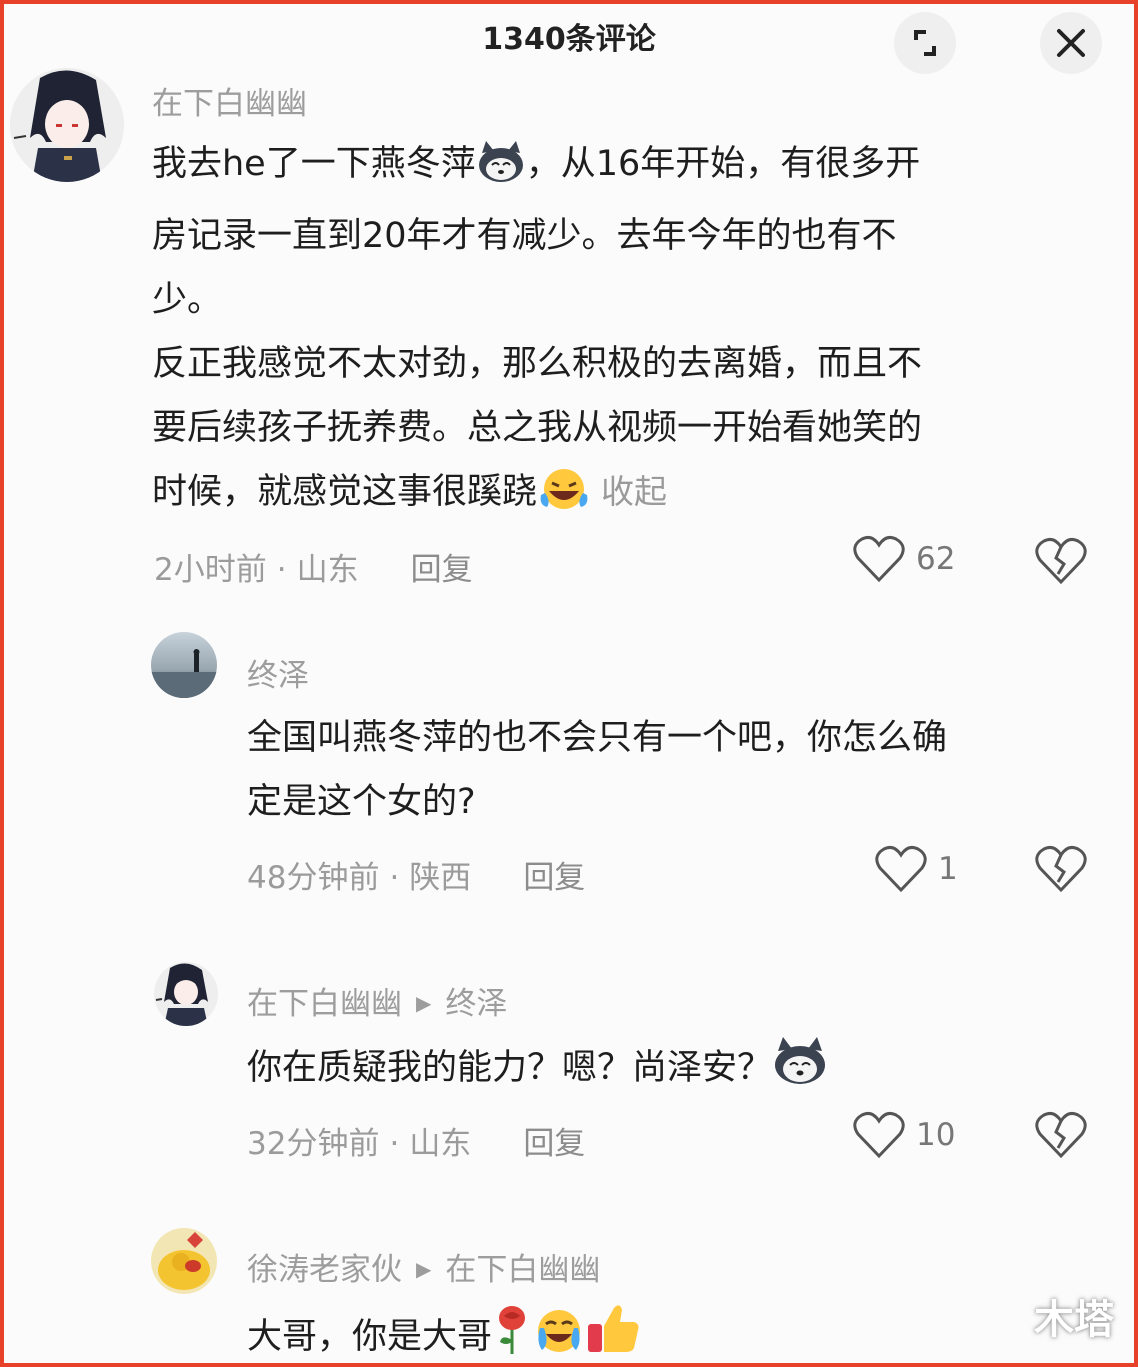 The width and height of the screenshot is (1138, 1367). I want to click on laughing-tears-emoji-icon, so click(564, 498).